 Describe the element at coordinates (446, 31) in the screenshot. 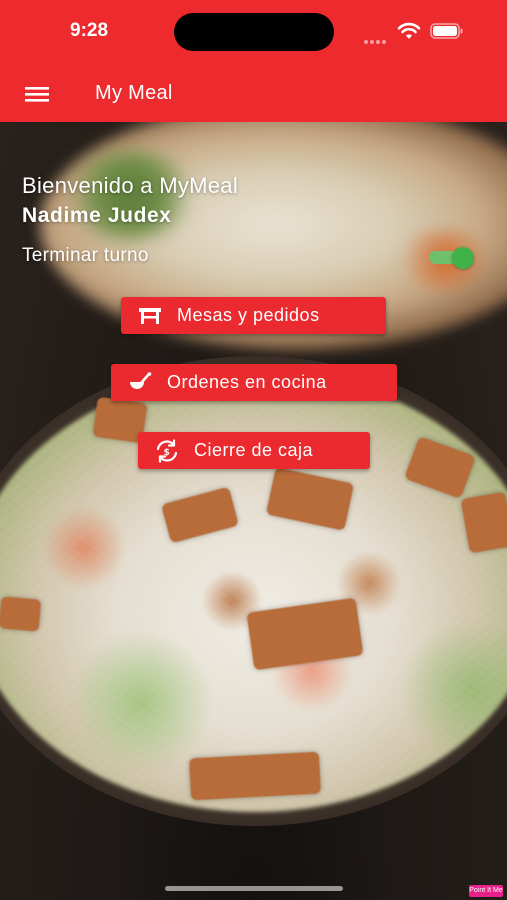

I see `battery-icon` at that location.